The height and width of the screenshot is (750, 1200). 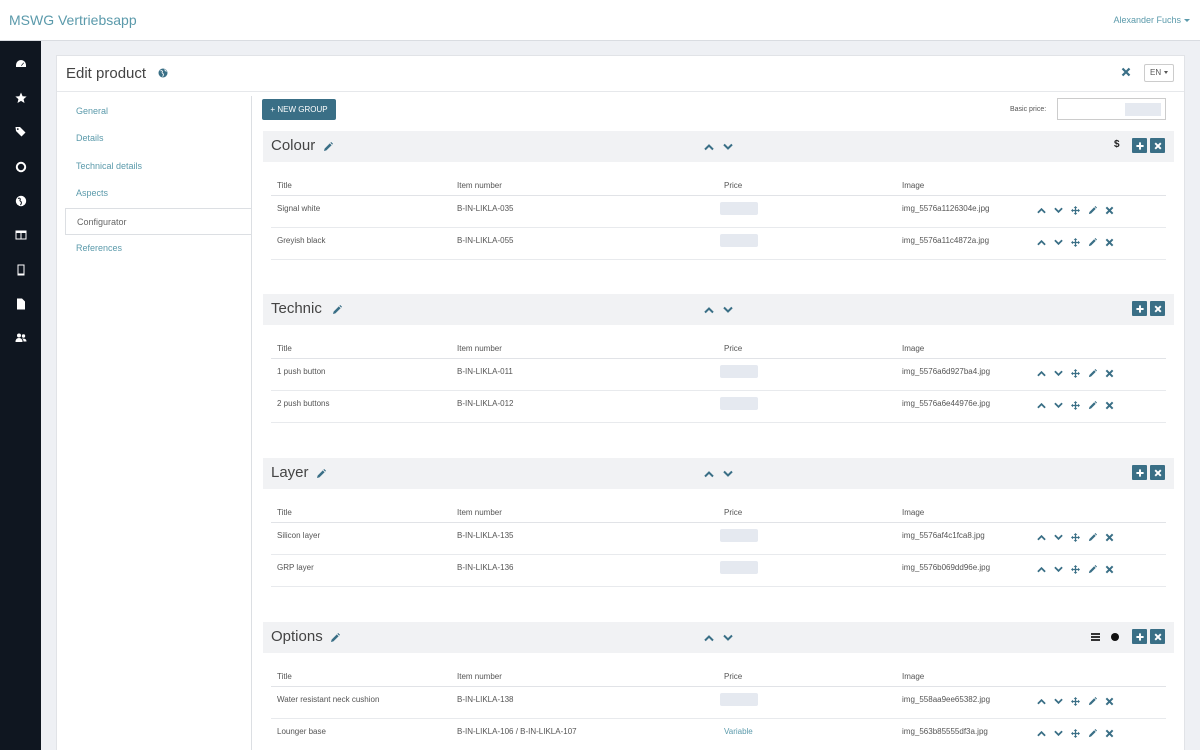 I want to click on row-image: img_5576a6e44976e.jpg, so click(x=946, y=403).